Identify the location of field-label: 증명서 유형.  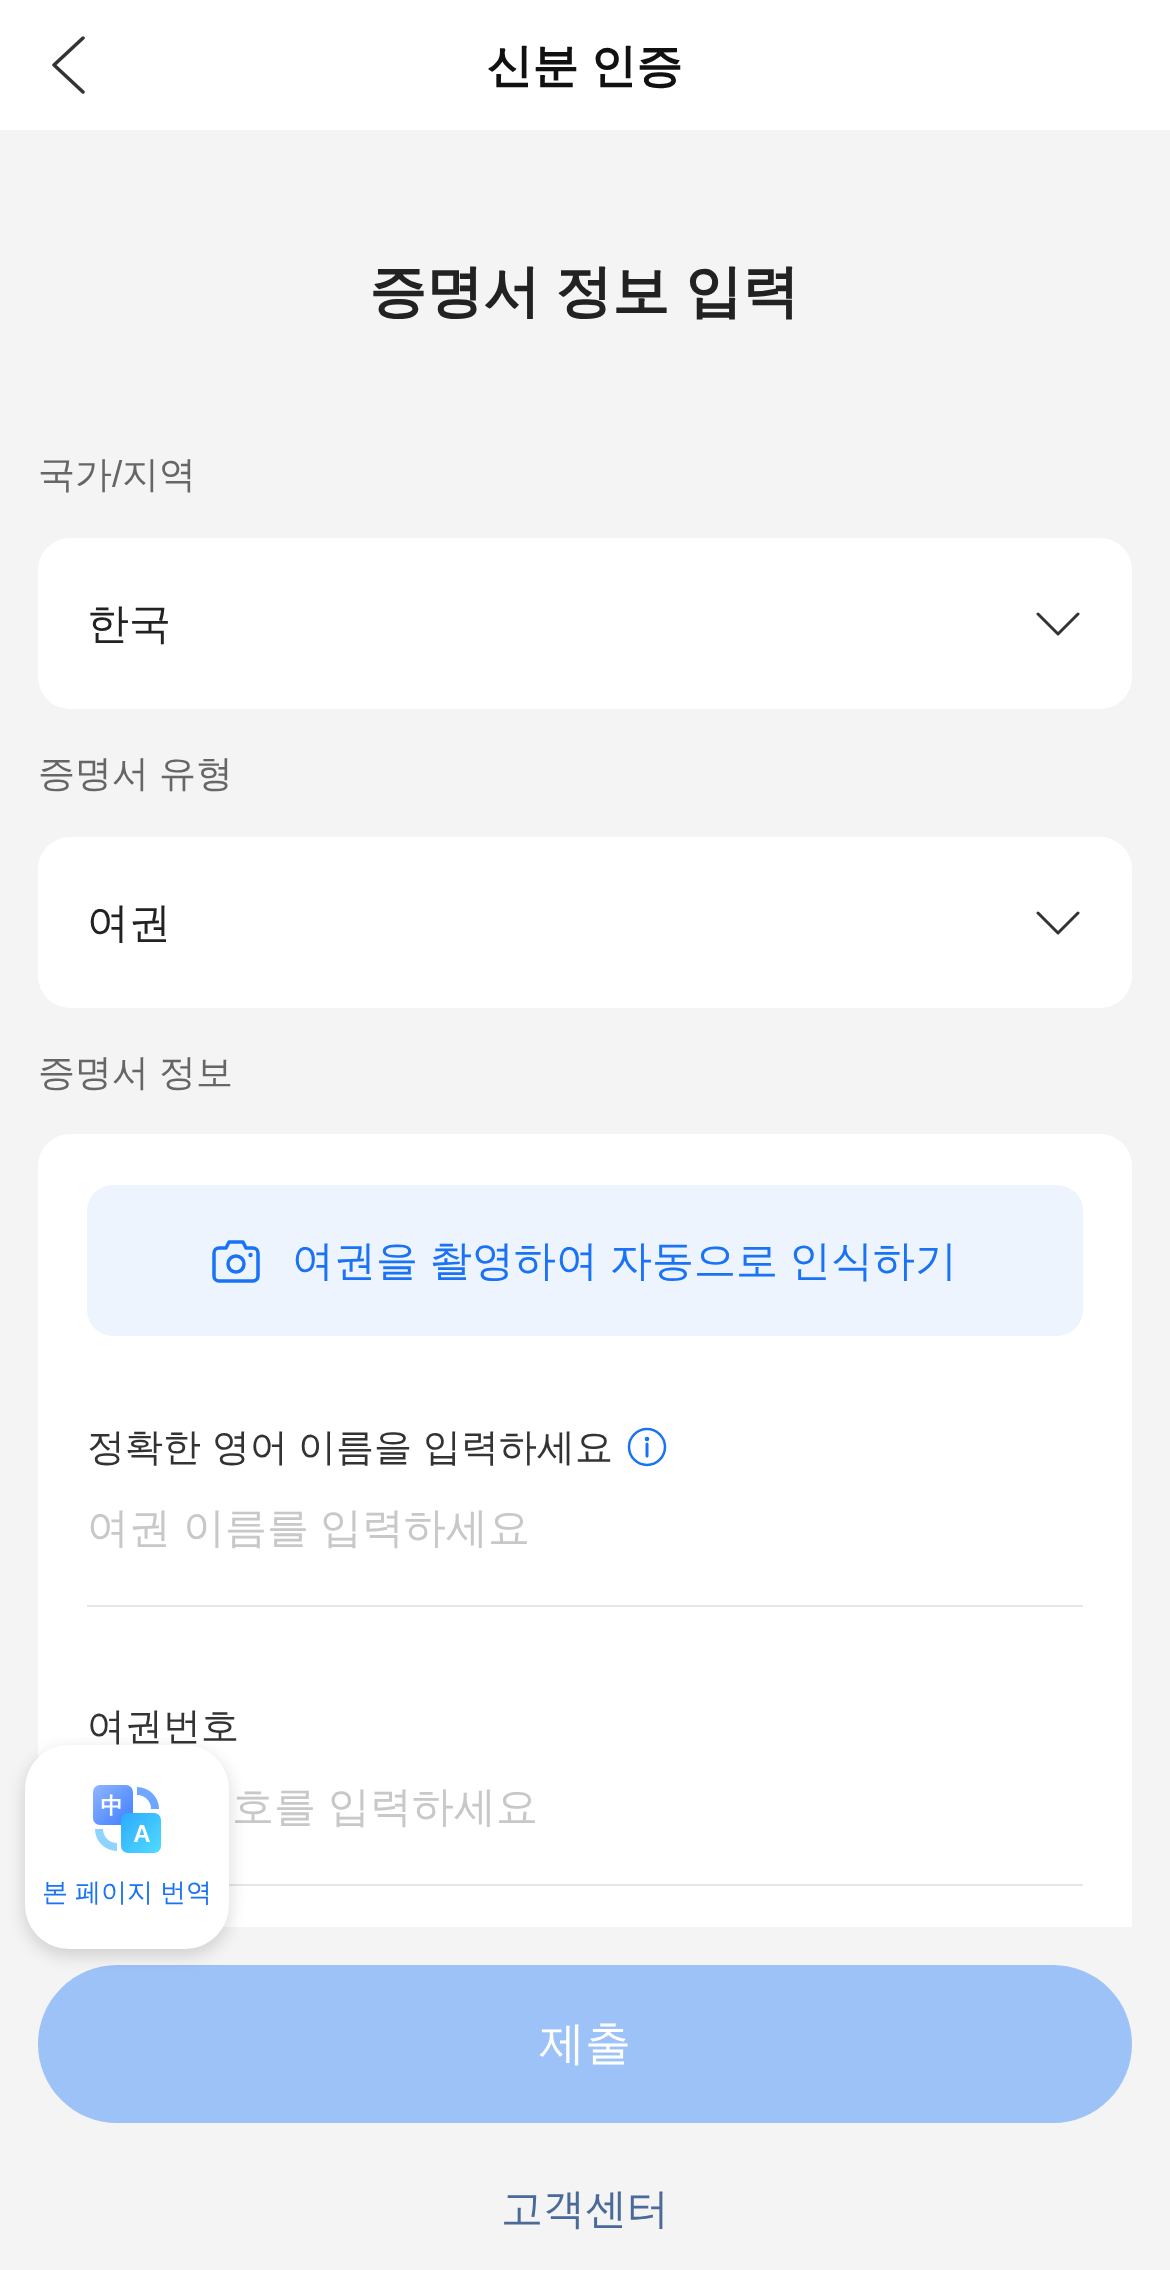
(136, 774).